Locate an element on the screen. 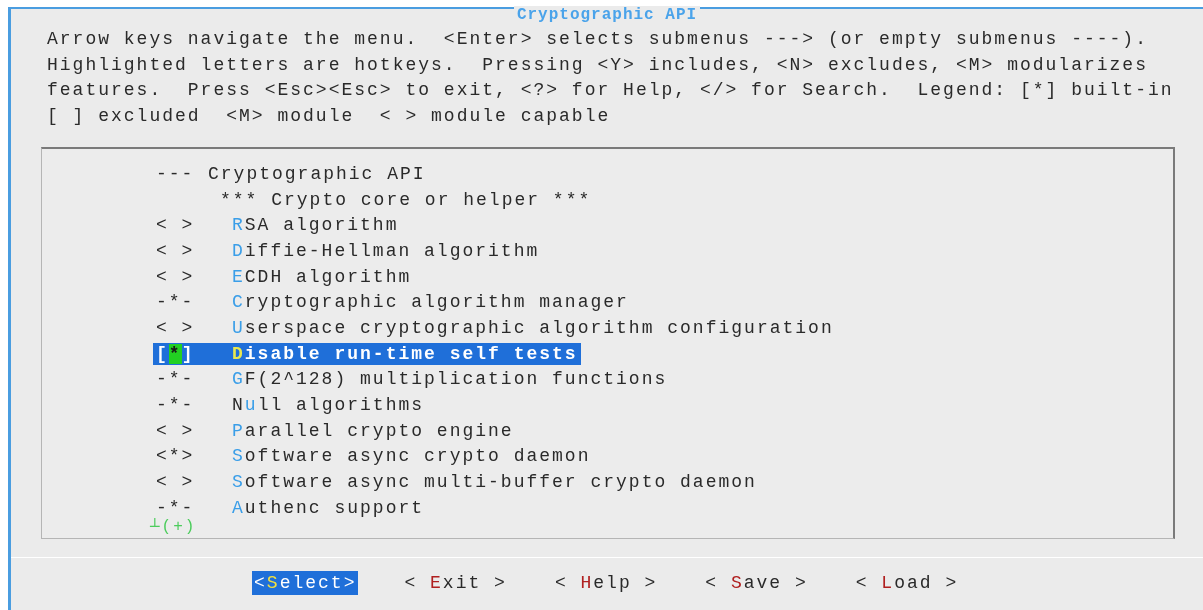  menu-item: < > P arallel crypto engine is located at coordinates (335, 430).